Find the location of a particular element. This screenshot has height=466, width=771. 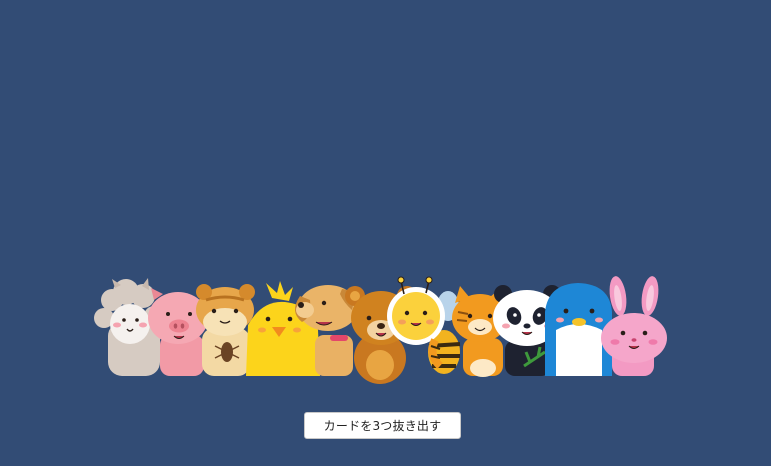

hamster-icon is located at coordinates (225, 330).